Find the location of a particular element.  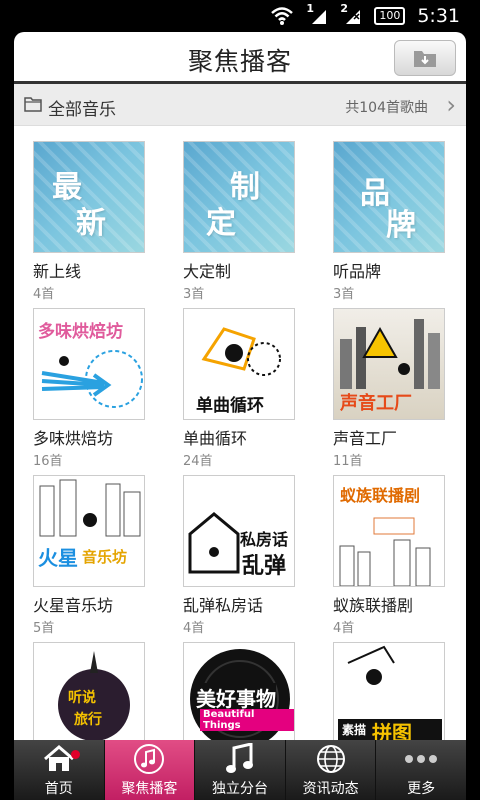

folder-icon is located at coordinates (33, 104).